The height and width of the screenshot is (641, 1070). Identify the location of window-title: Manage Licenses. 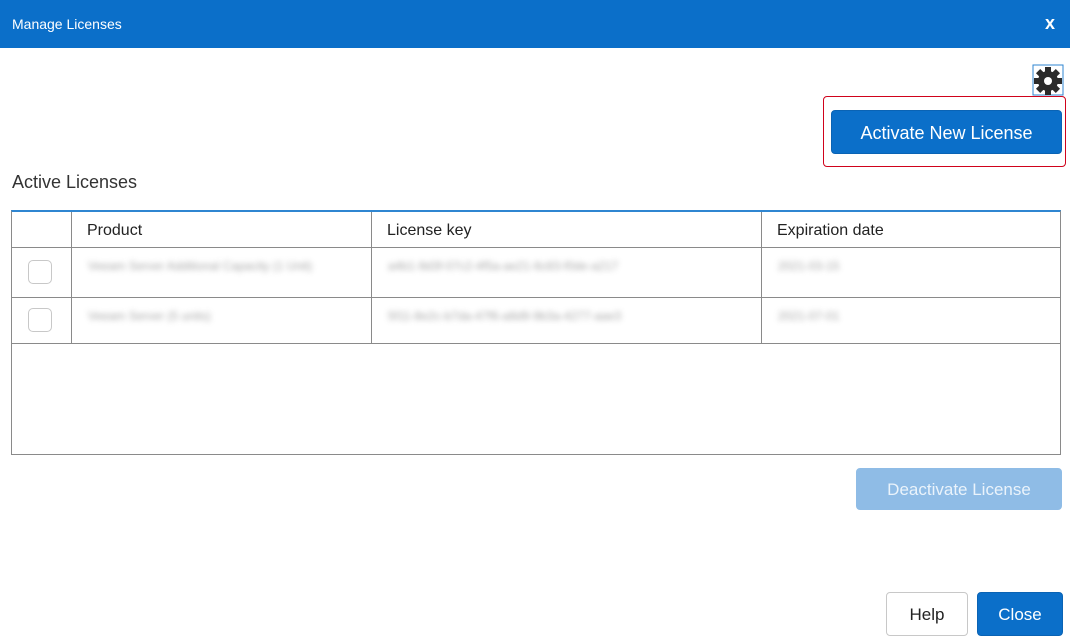
(67, 24).